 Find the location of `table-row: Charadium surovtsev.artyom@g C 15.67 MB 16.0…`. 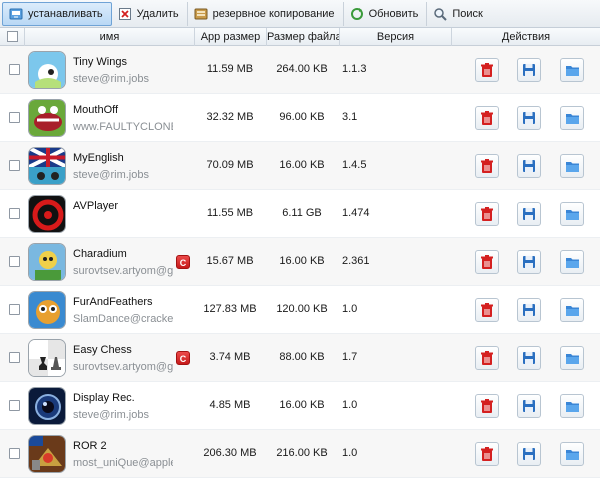

table-row: Charadium surovtsev.artyom@g C 15.67 MB 16.0… is located at coordinates (300, 262).